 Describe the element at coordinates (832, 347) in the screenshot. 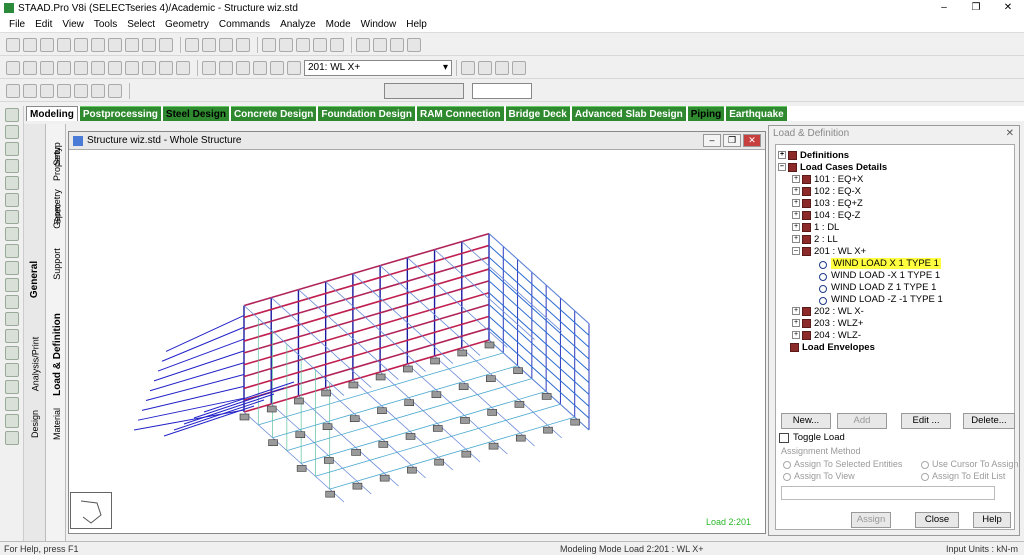

I see `tree-item-load-envelopes: Load Envelopes` at that location.